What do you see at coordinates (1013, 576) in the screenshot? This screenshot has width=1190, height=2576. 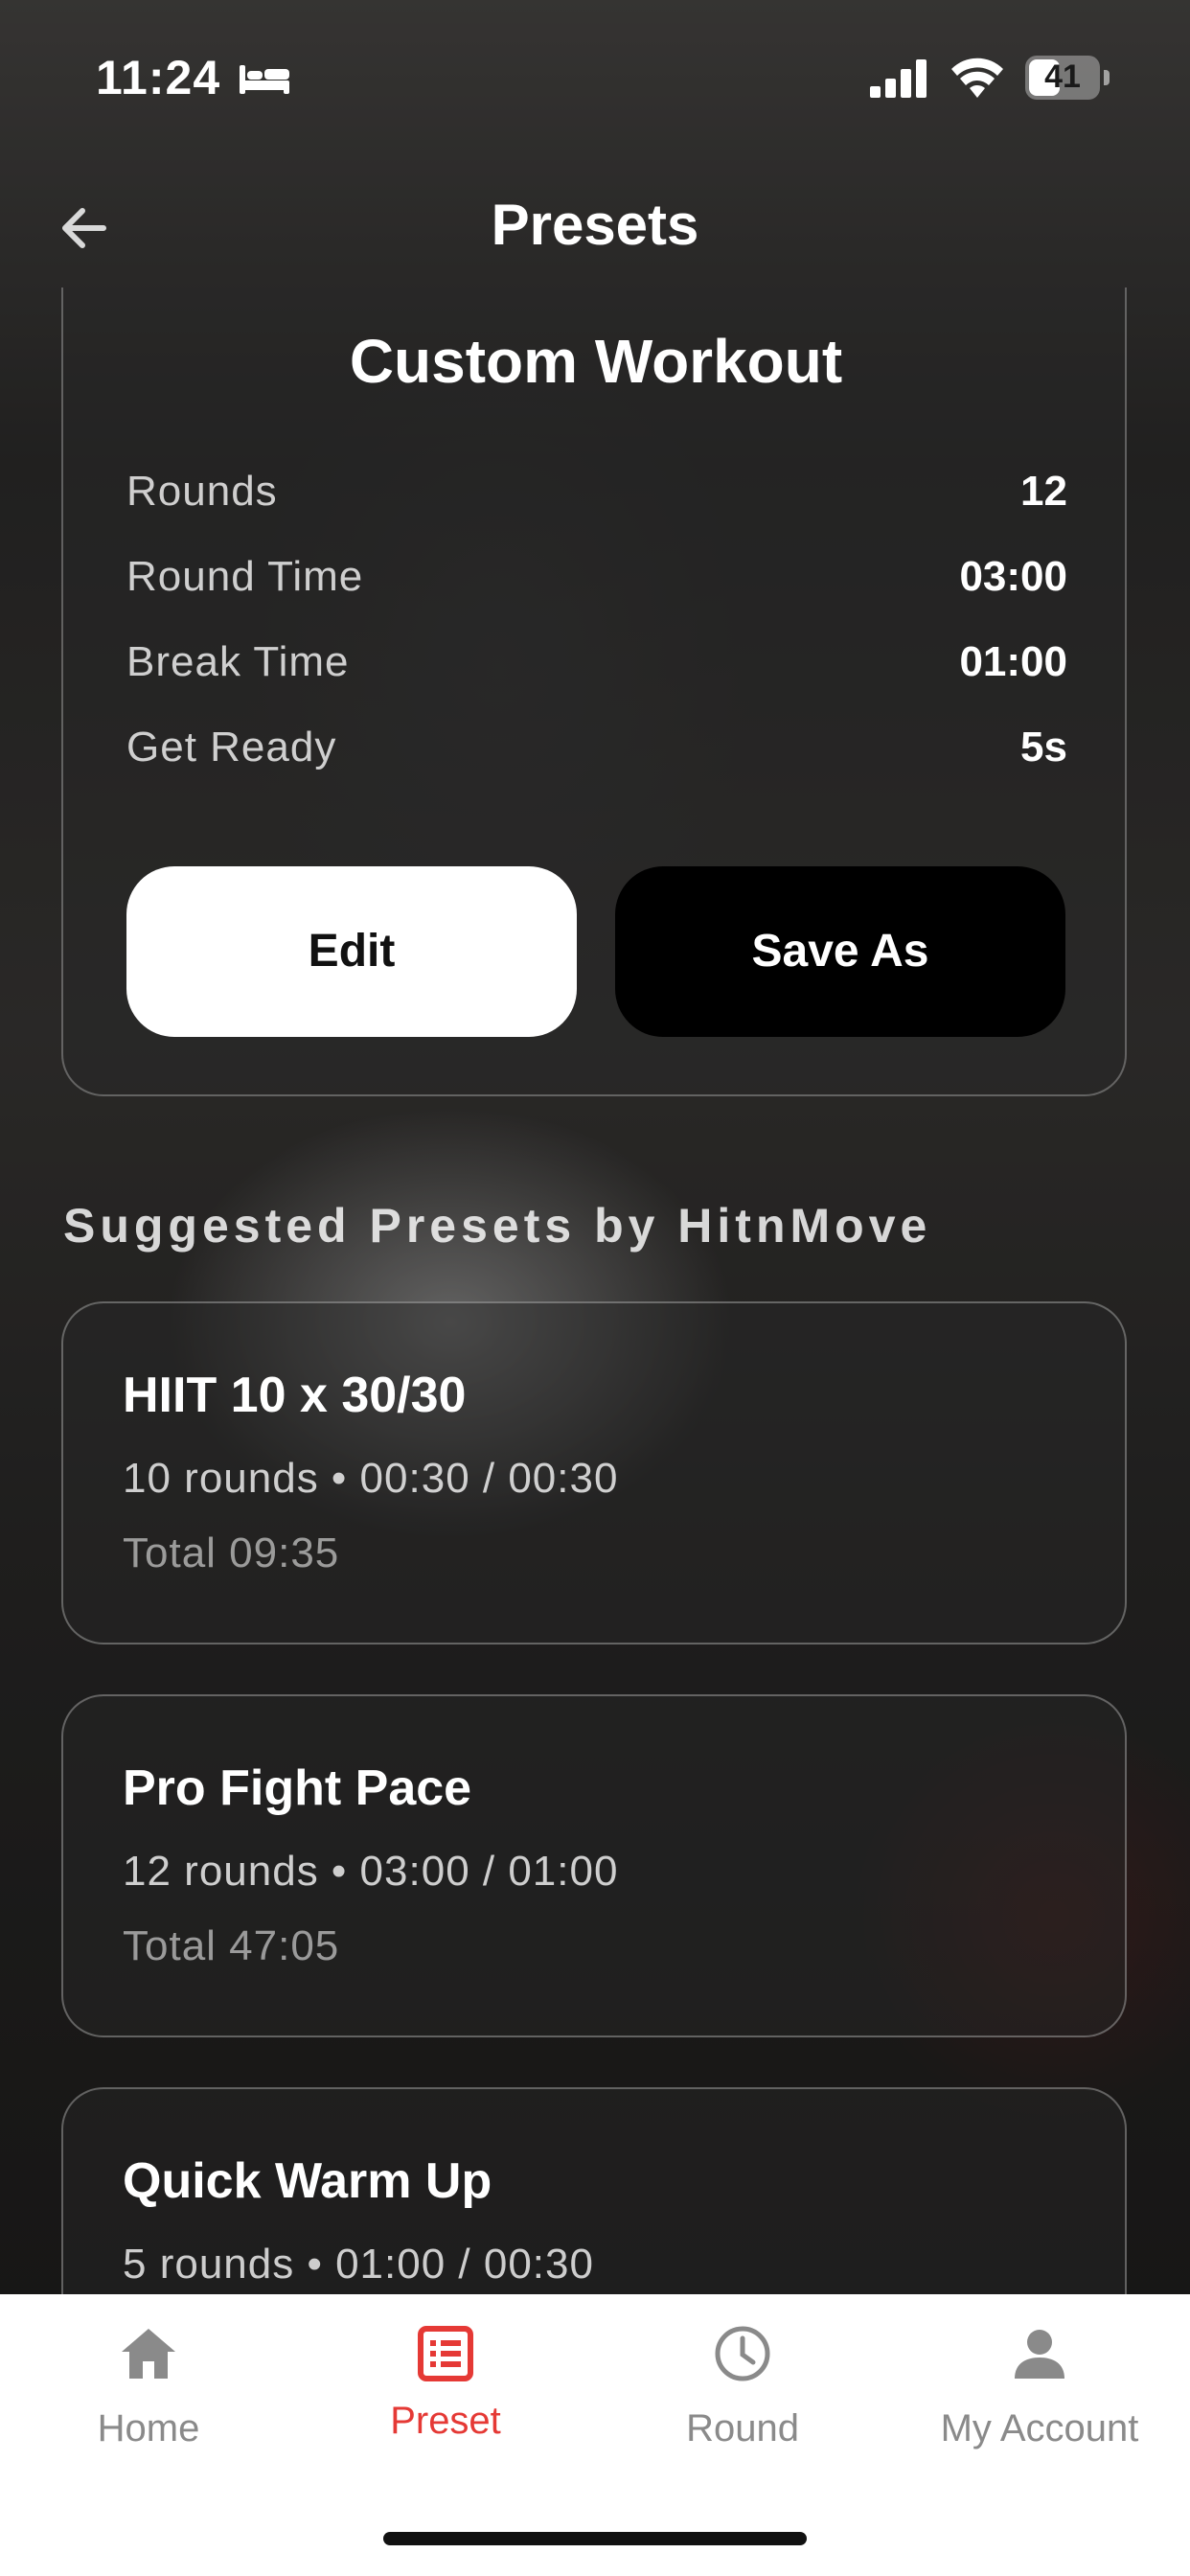 I see `stat-value: 03:00` at bounding box center [1013, 576].